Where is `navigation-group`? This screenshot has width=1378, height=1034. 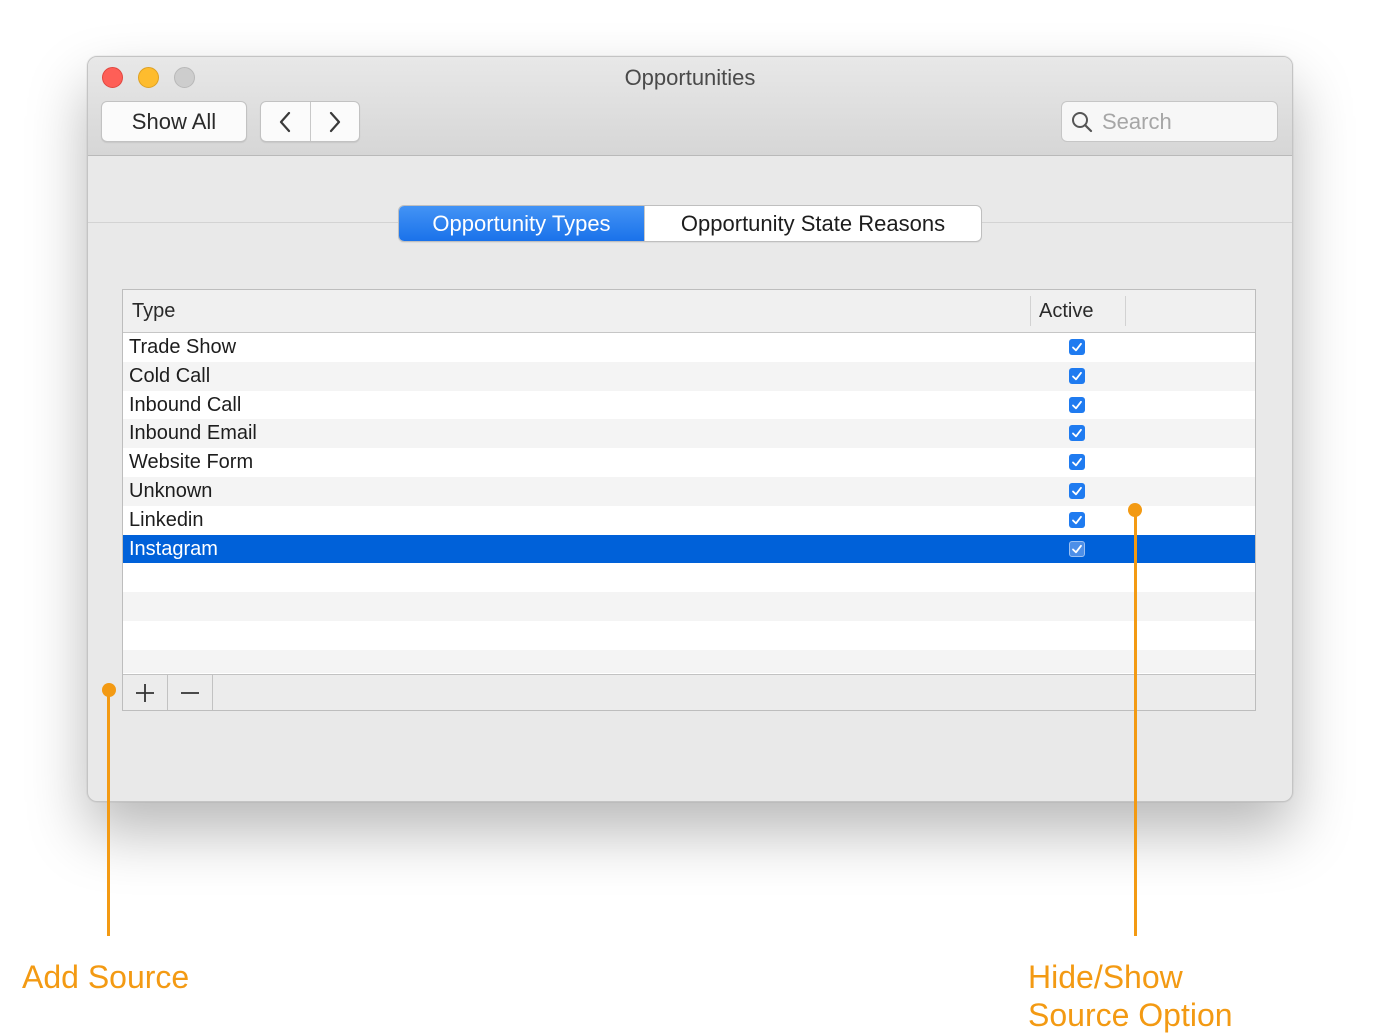
navigation-group is located at coordinates (310, 121).